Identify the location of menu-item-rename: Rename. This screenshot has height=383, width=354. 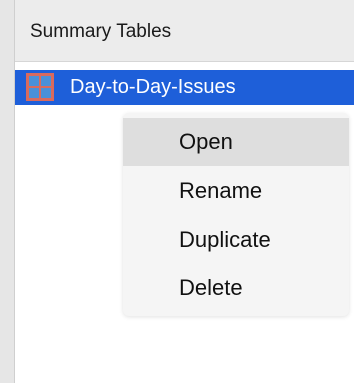
(236, 191).